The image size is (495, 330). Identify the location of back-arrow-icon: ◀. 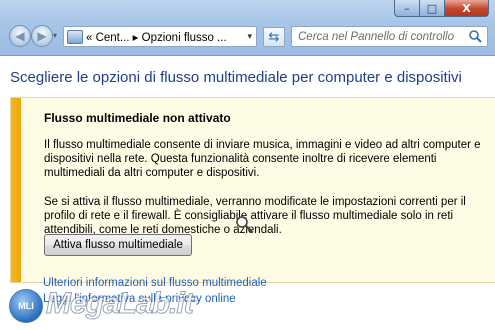
(20, 36).